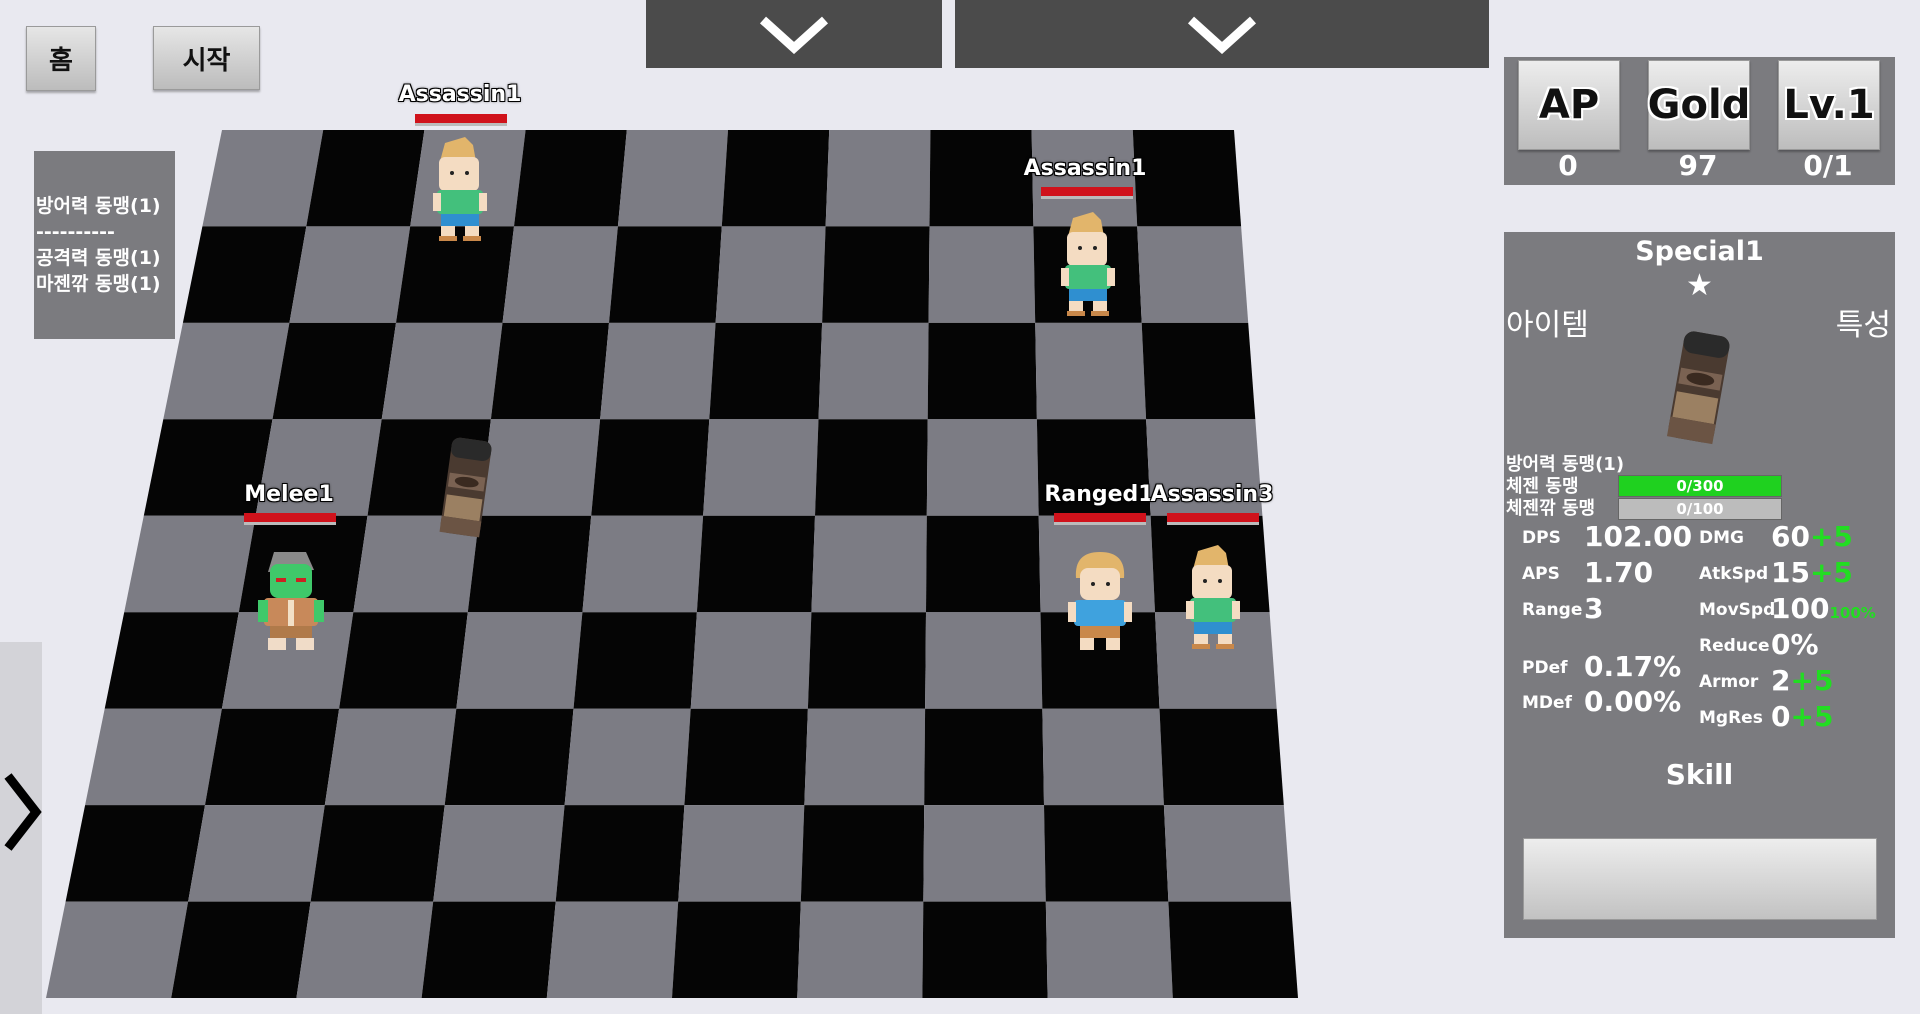 The height and width of the screenshot is (1014, 1920). What do you see at coordinates (1802, 716) in the screenshot?
I see `stat-value: 0+5` at bounding box center [1802, 716].